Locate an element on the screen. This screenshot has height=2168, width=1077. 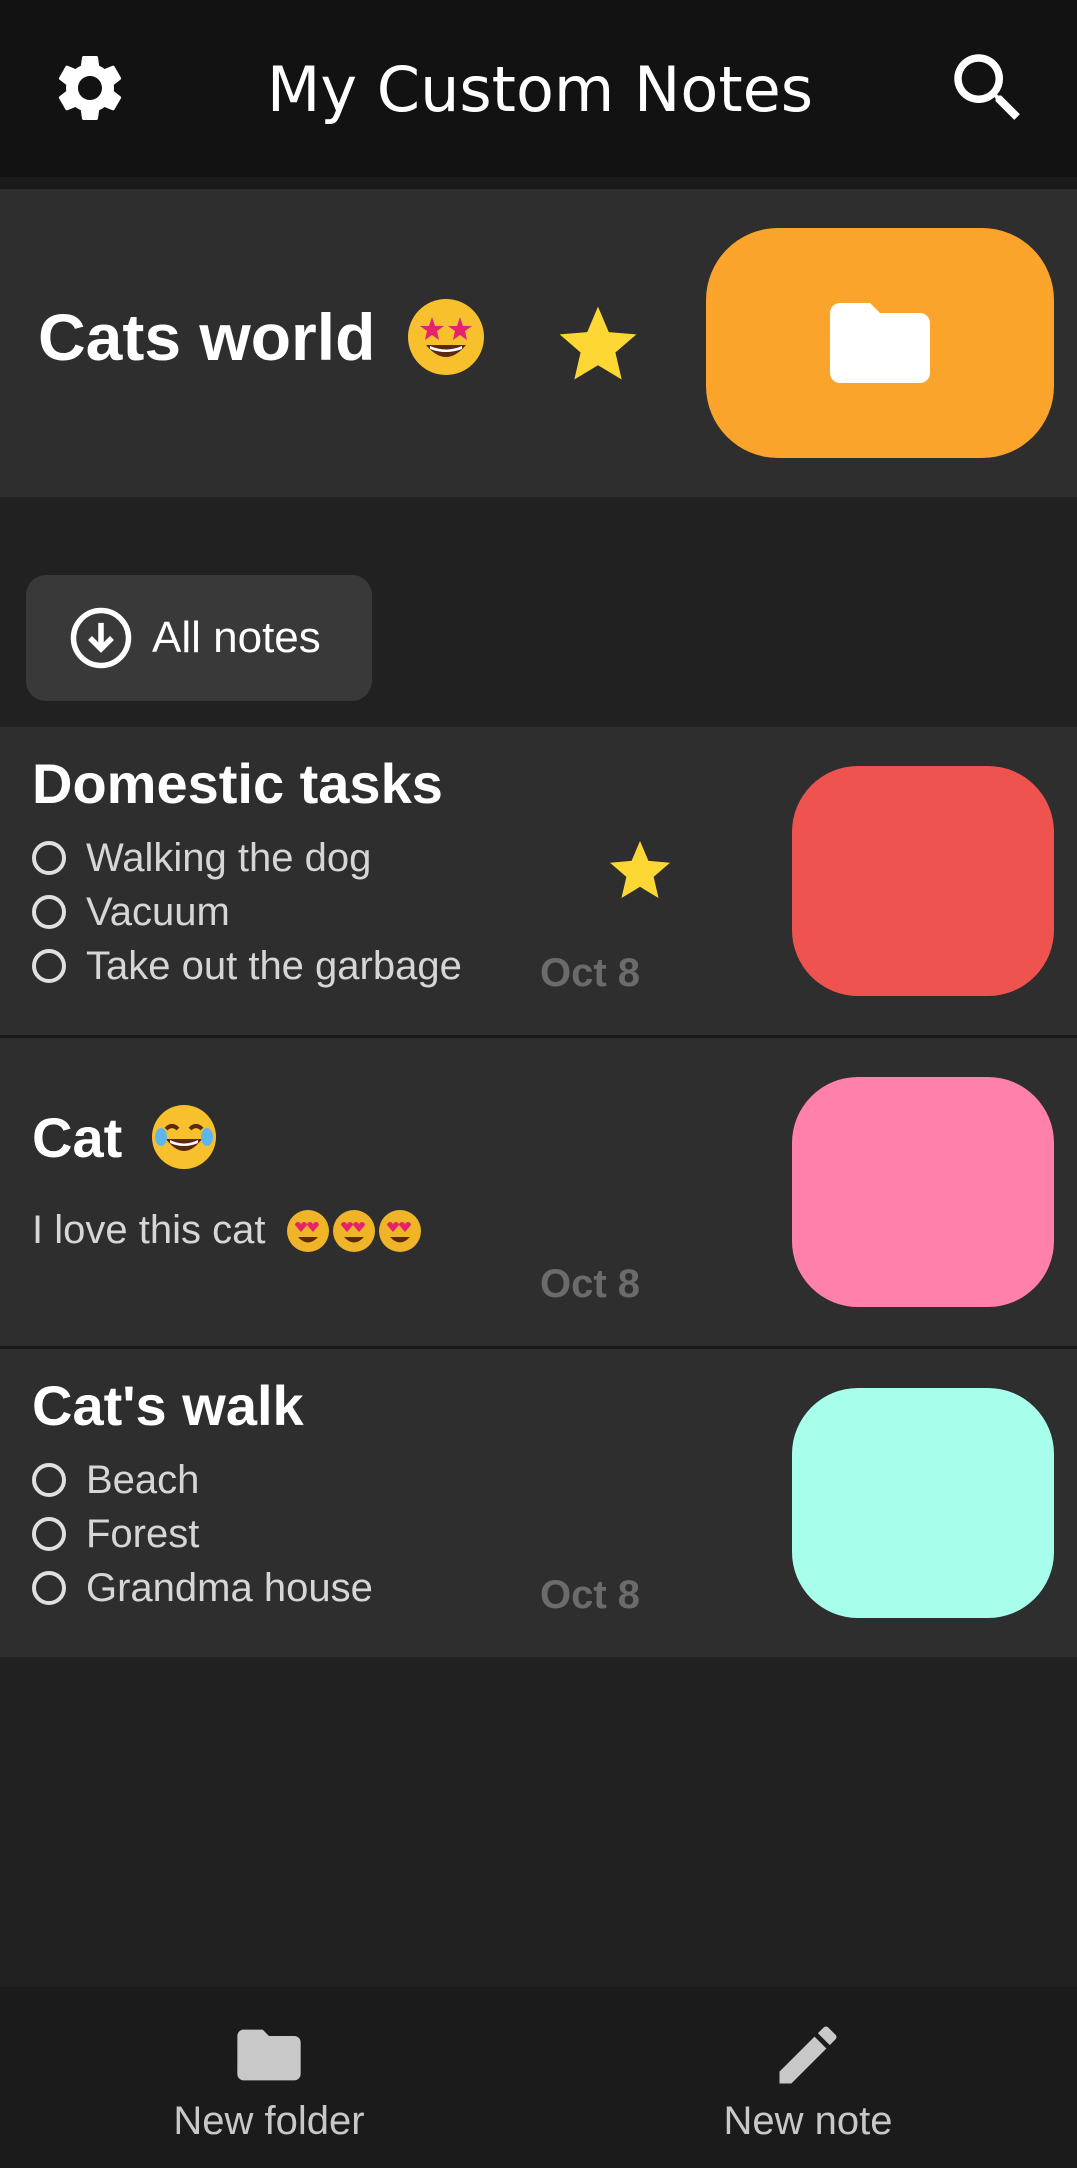
checklist-item-text: Grandma house is located at coordinates (229, 1587).